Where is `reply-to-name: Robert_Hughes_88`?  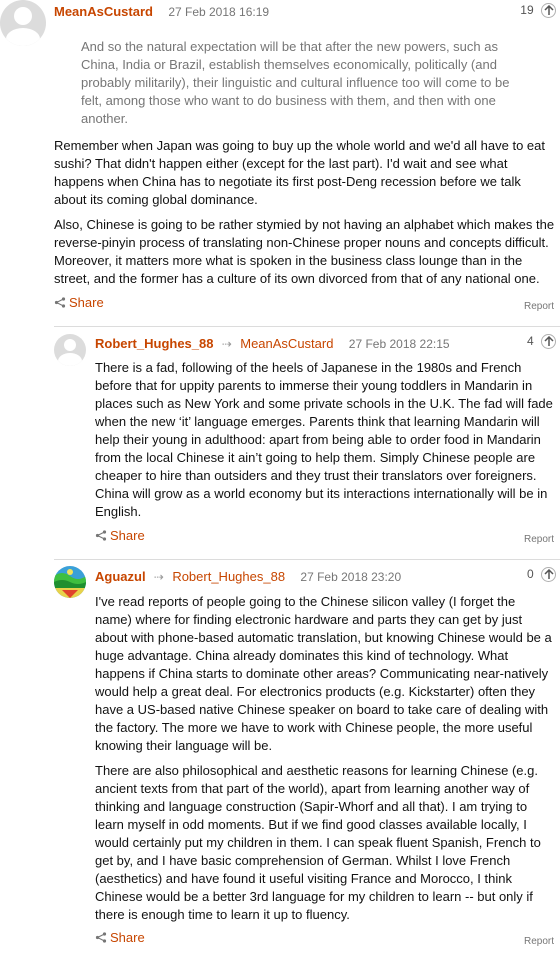 reply-to-name: Robert_Hughes_88 is located at coordinates (228, 576).